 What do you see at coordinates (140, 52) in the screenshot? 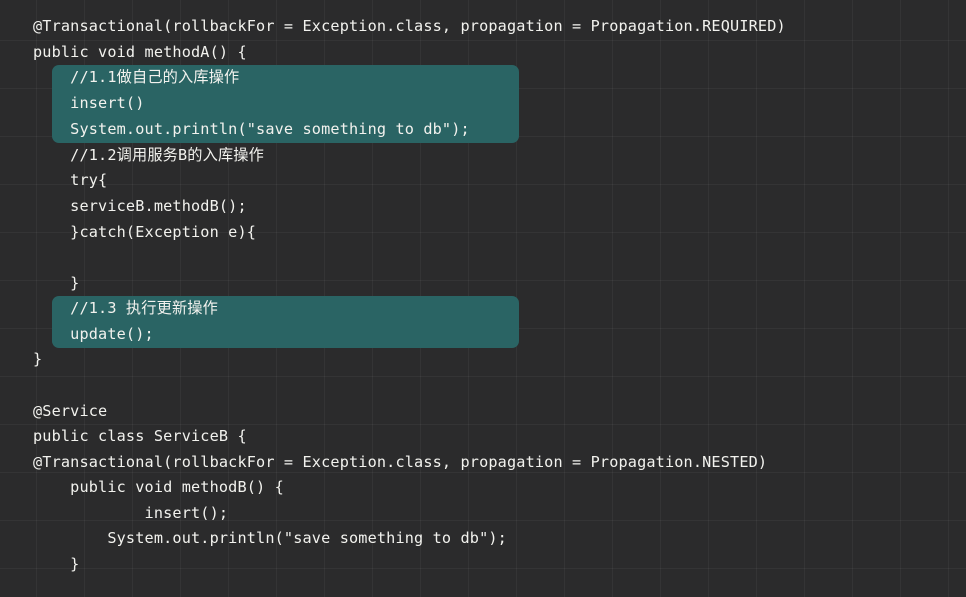
I see `code-line-2: public void methodA() {` at bounding box center [140, 52].